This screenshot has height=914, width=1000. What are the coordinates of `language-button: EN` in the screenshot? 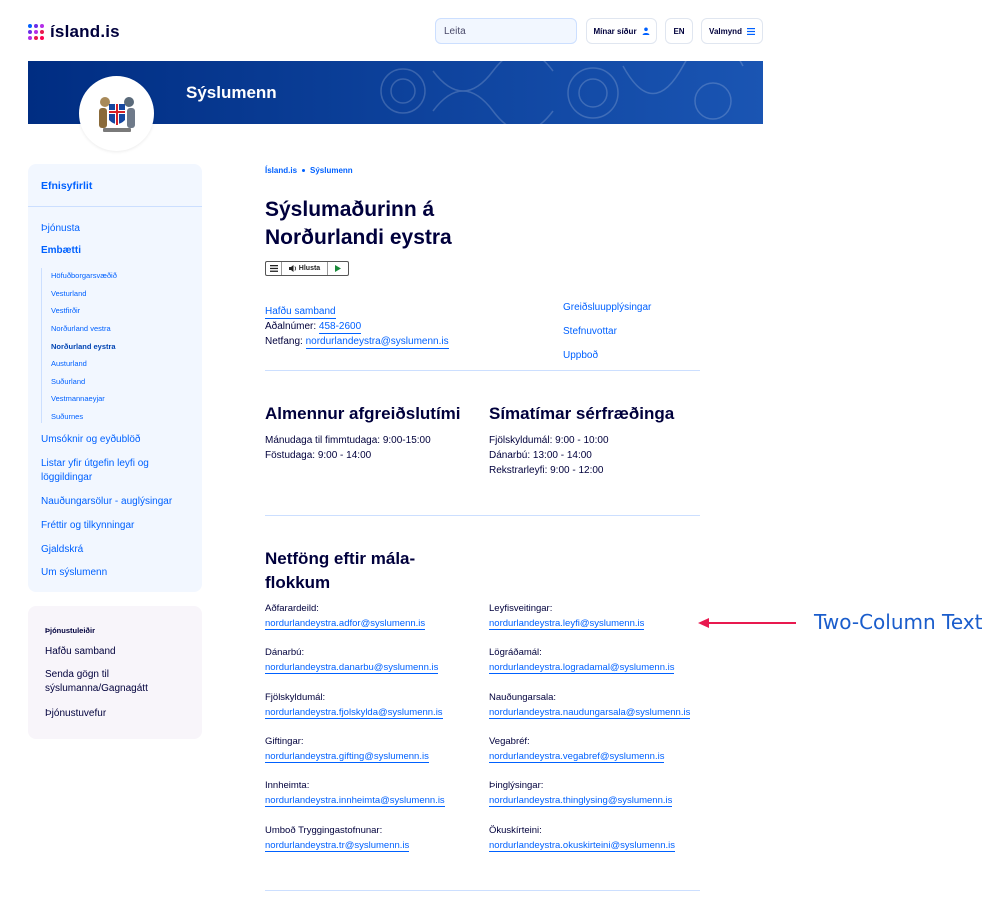 It's located at (679, 31).